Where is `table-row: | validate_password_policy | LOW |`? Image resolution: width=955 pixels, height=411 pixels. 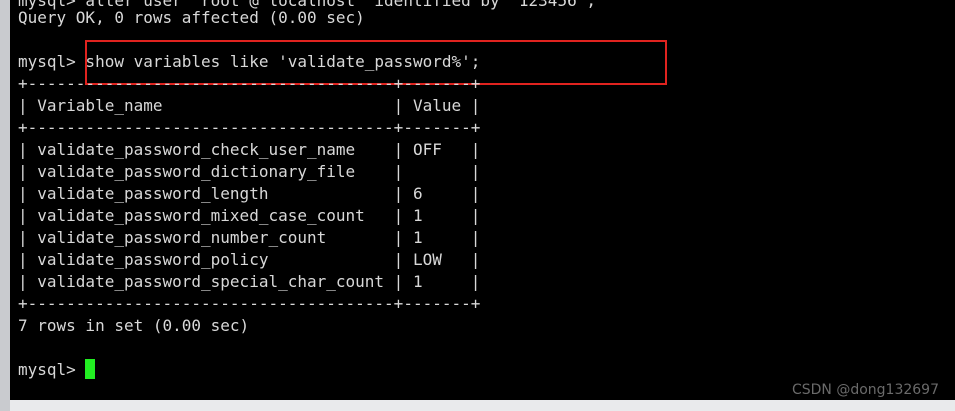
table-row: | validate_password_policy | LOW | is located at coordinates (249, 259).